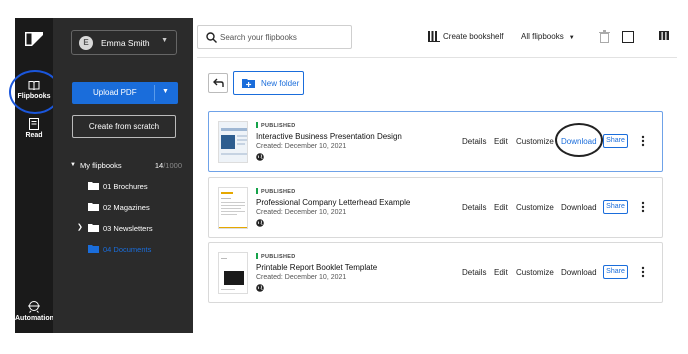 This screenshot has width=688, height=354. What do you see at coordinates (34, 135) in the screenshot?
I see `rail-item-label: Read` at bounding box center [34, 135].